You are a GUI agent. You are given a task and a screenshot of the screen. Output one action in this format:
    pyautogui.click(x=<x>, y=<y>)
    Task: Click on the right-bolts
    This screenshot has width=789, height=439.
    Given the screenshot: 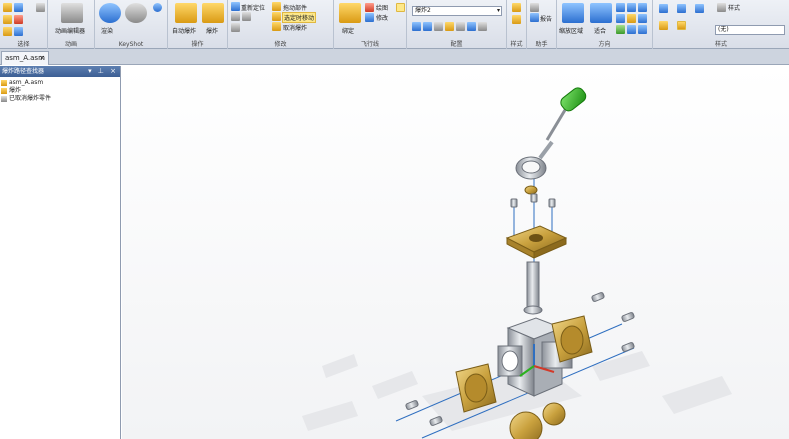 What is the action you would take?
    pyautogui.click(x=613, y=322)
    